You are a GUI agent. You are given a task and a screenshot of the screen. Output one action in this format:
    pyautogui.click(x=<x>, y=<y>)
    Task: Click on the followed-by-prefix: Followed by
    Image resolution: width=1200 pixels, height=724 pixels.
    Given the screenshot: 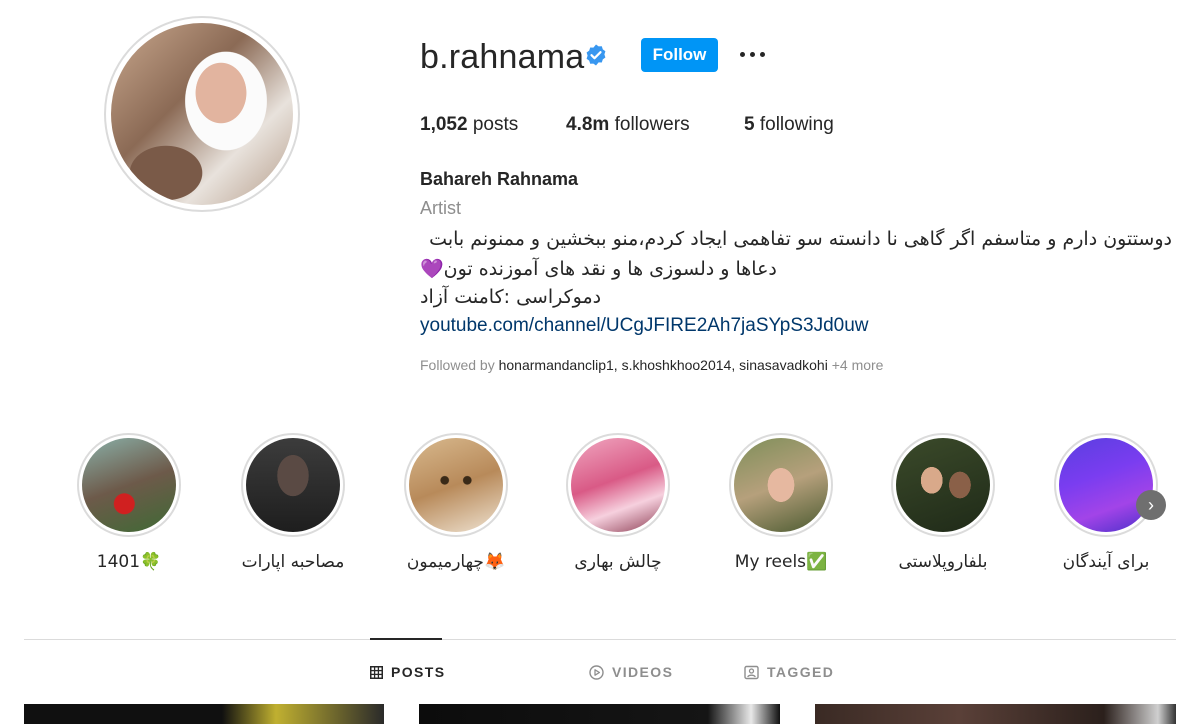 What is the action you would take?
    pyautogui.click(x=457, y=365)
    